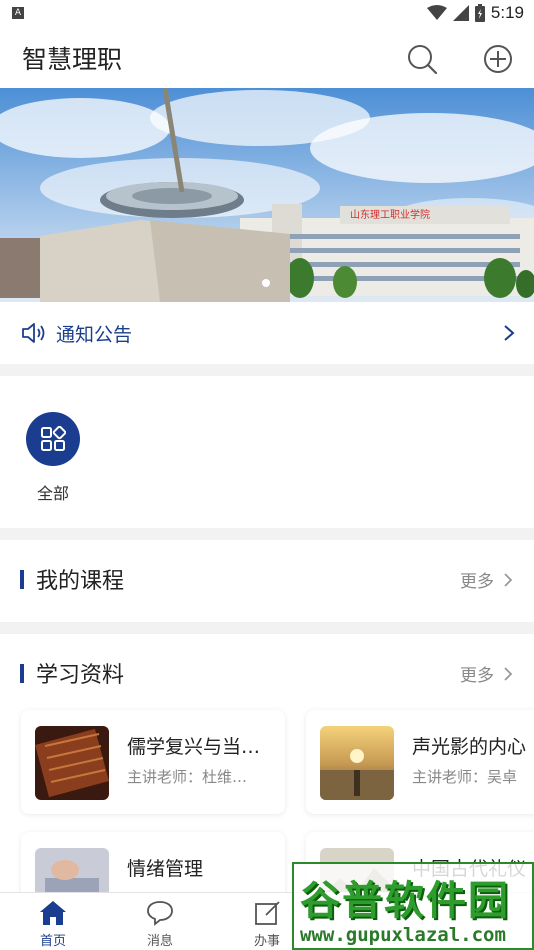 This screenshot has height=950, width=534. Describe the element at coordinates (420, 762) in the screenshot. I see `material-card: 声光影的内心 主讲老师：吴卓` at that location.